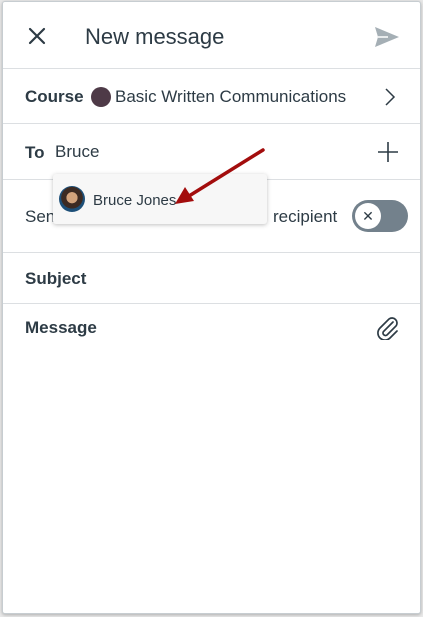  Describe the element at coordinates (368, 216) in the screenshot. I see `toggle-x-icon: ✕` at that location.